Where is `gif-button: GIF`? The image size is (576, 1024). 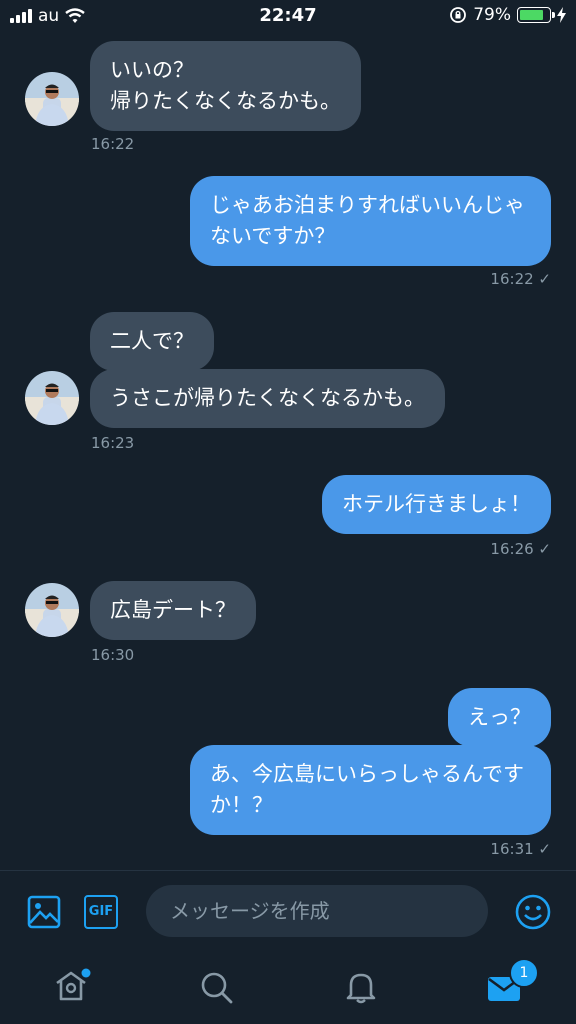
gif-button: GIF is located at coordinates (101, 912).